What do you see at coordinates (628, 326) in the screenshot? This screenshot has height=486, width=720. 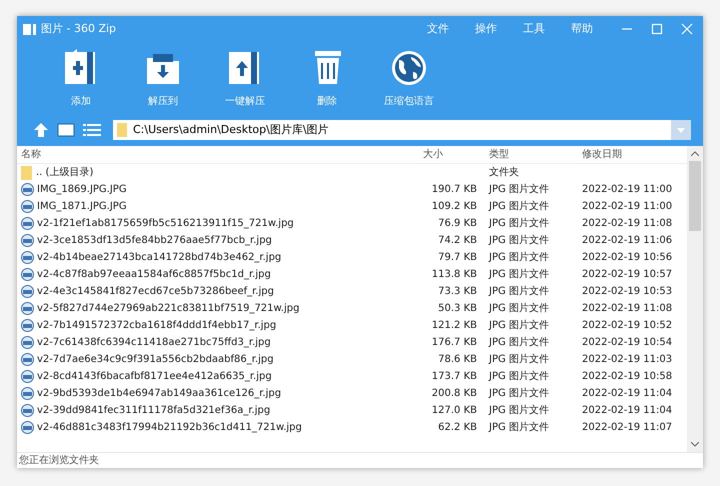 I see `table-cell-text: 2022-02-19 10:52` at bounding box center [628, 326].